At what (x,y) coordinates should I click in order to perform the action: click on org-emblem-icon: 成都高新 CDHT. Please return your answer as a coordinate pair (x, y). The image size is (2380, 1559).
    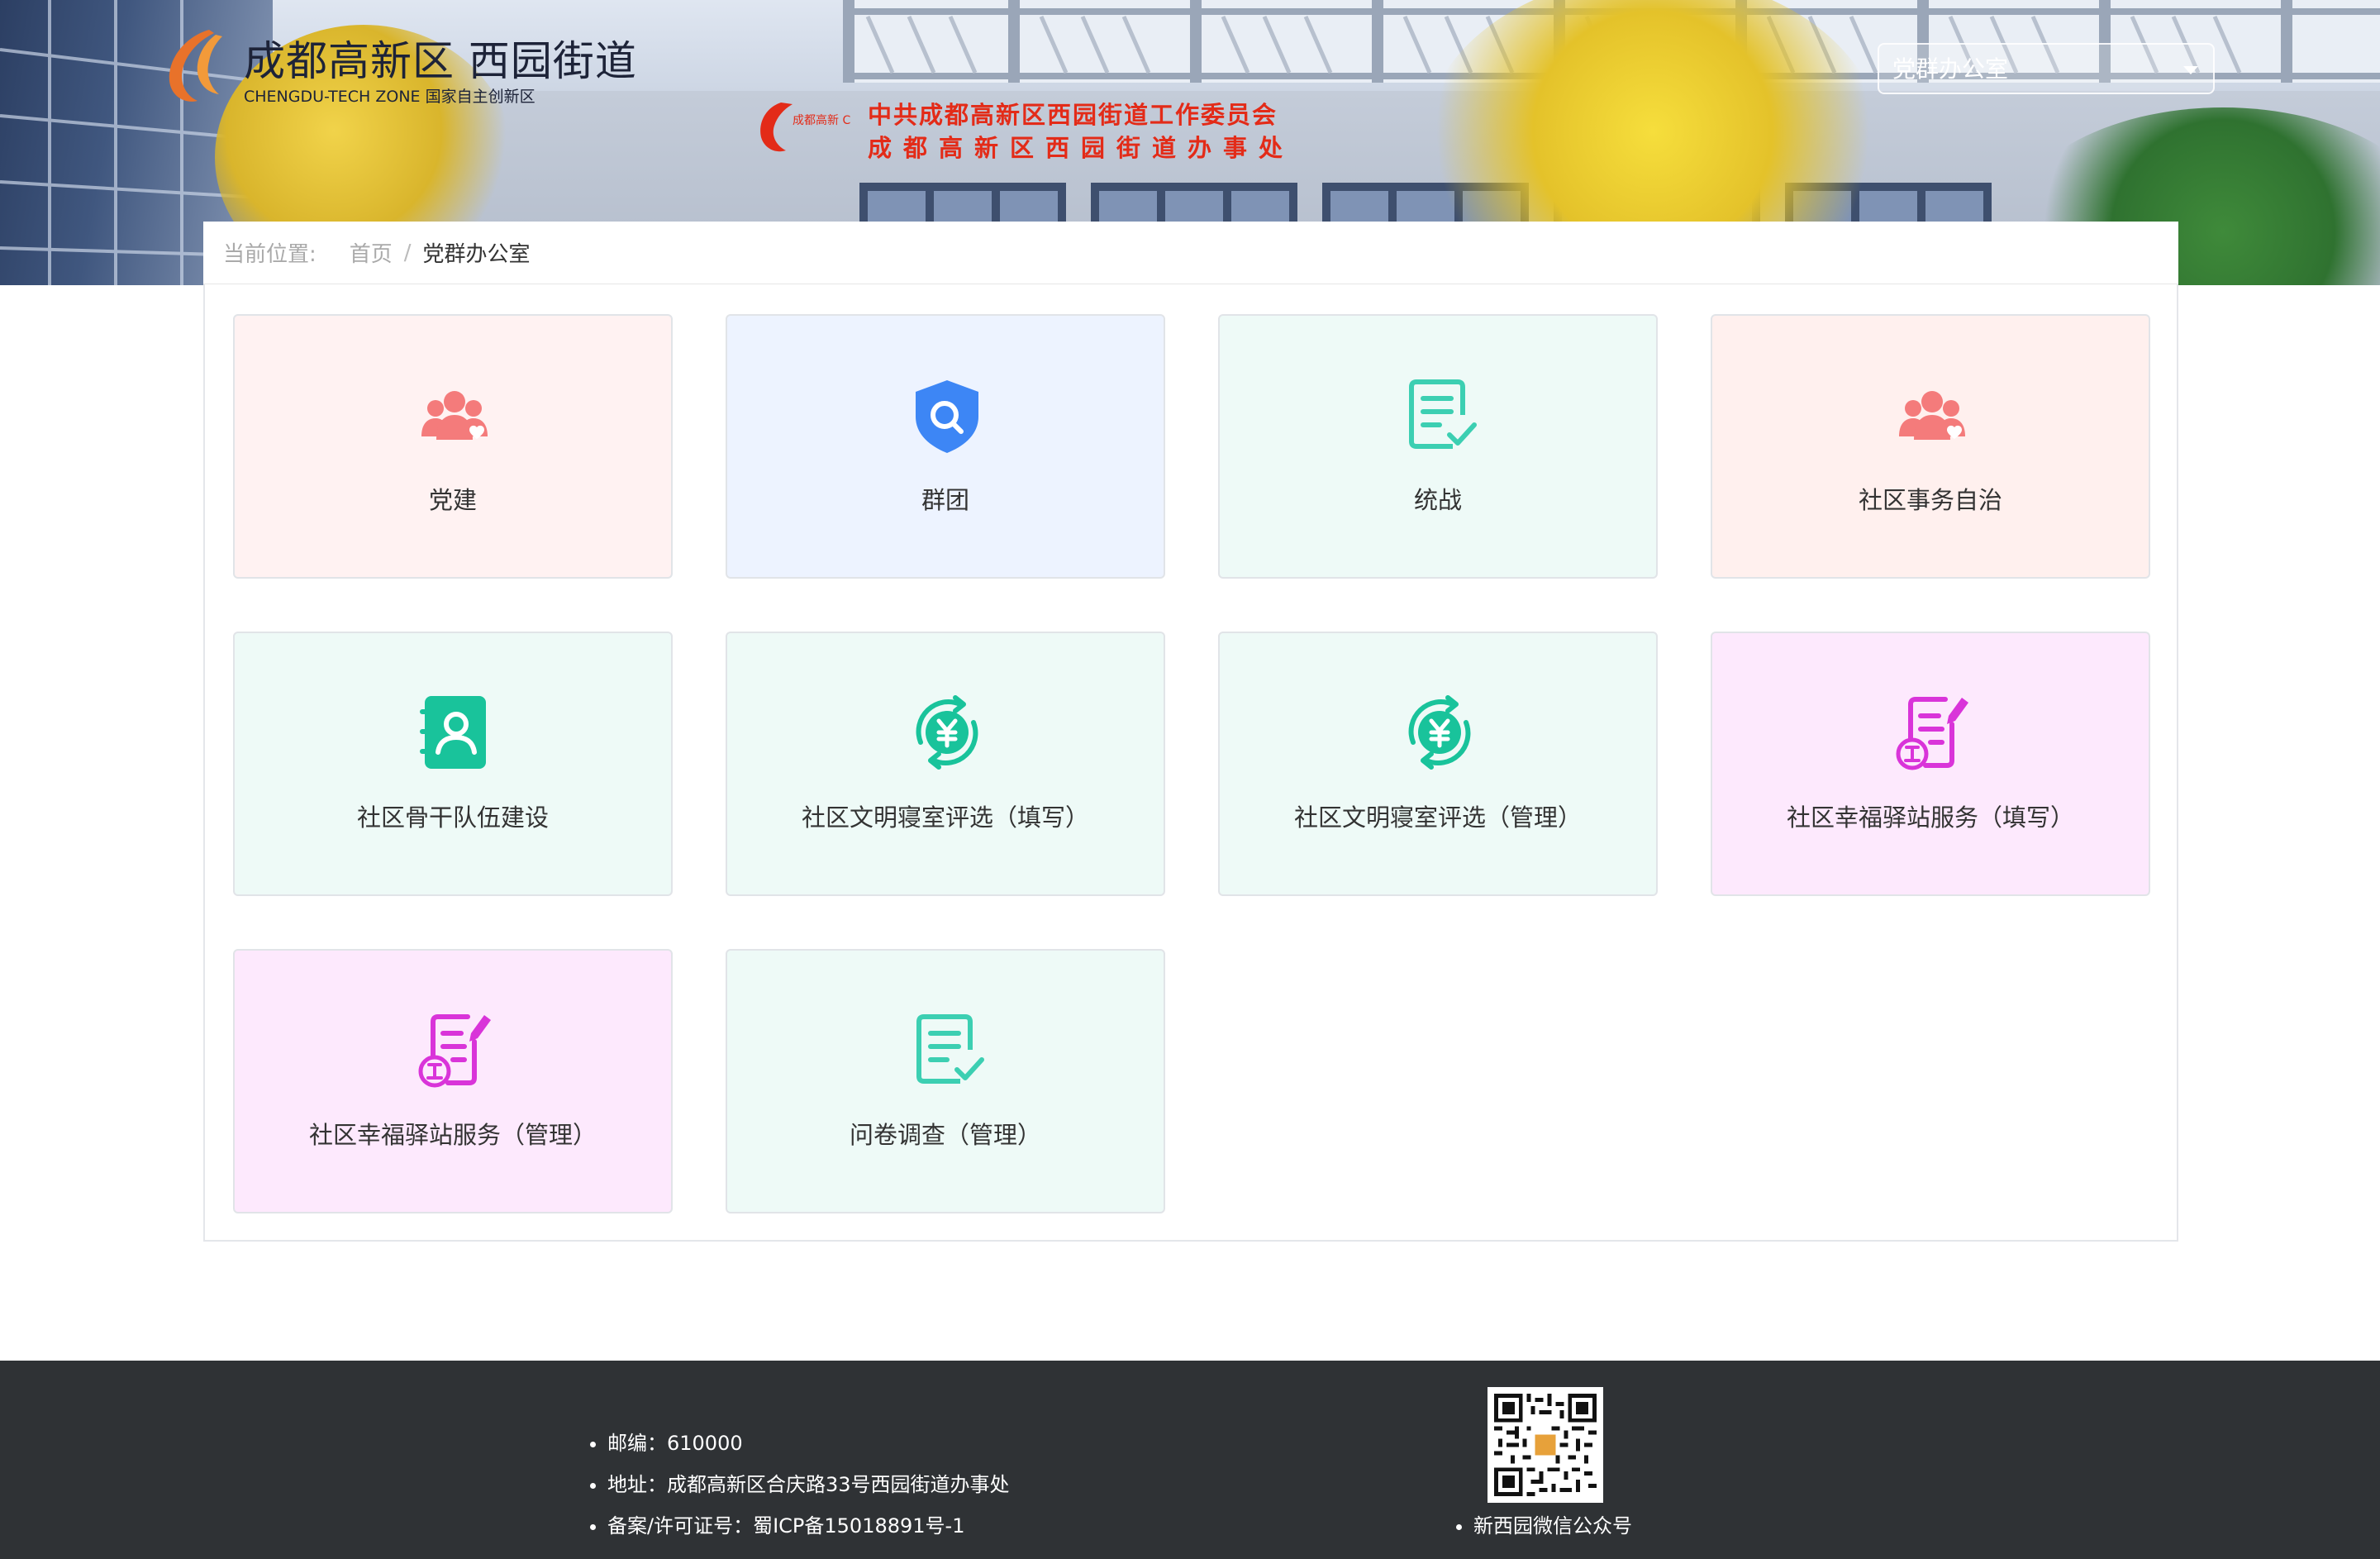
    Looking at the image, I should click on (805, 127).